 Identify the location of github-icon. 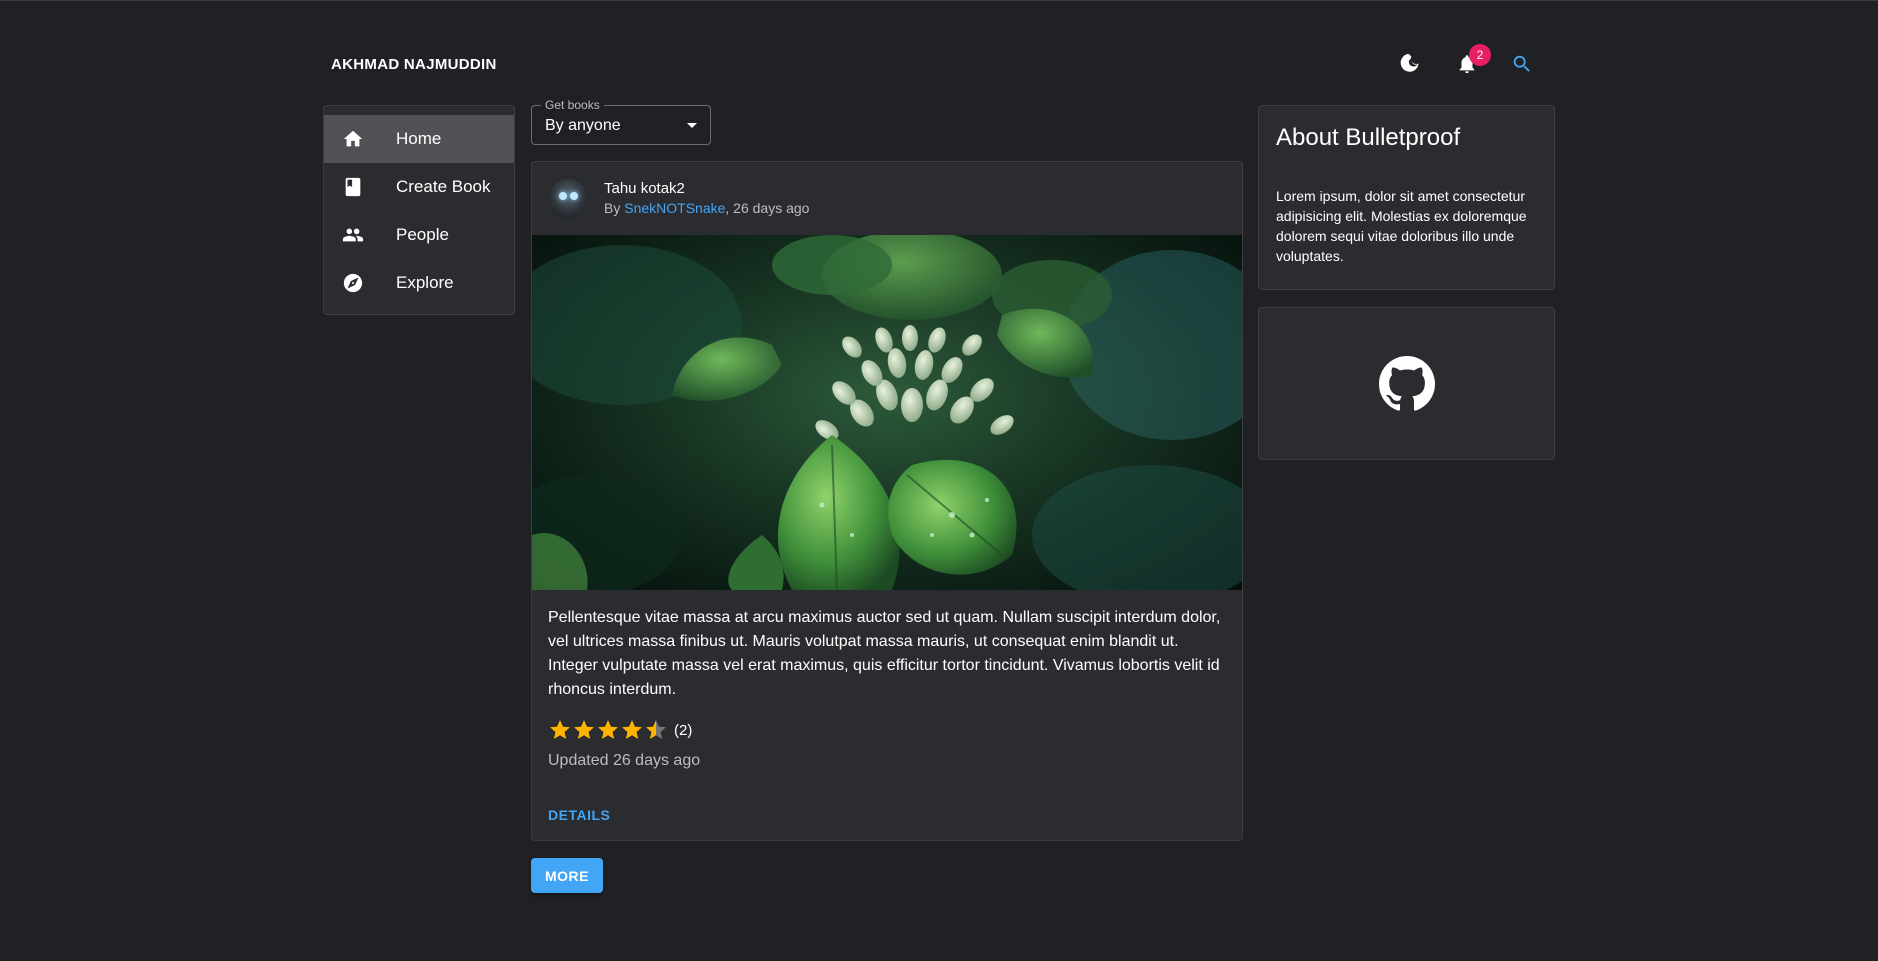
(1407, 384).